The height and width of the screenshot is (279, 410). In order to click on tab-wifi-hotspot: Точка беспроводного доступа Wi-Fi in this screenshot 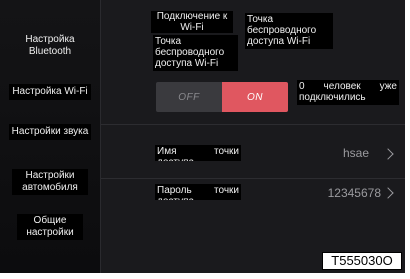, I will do `click(289, 31)`.